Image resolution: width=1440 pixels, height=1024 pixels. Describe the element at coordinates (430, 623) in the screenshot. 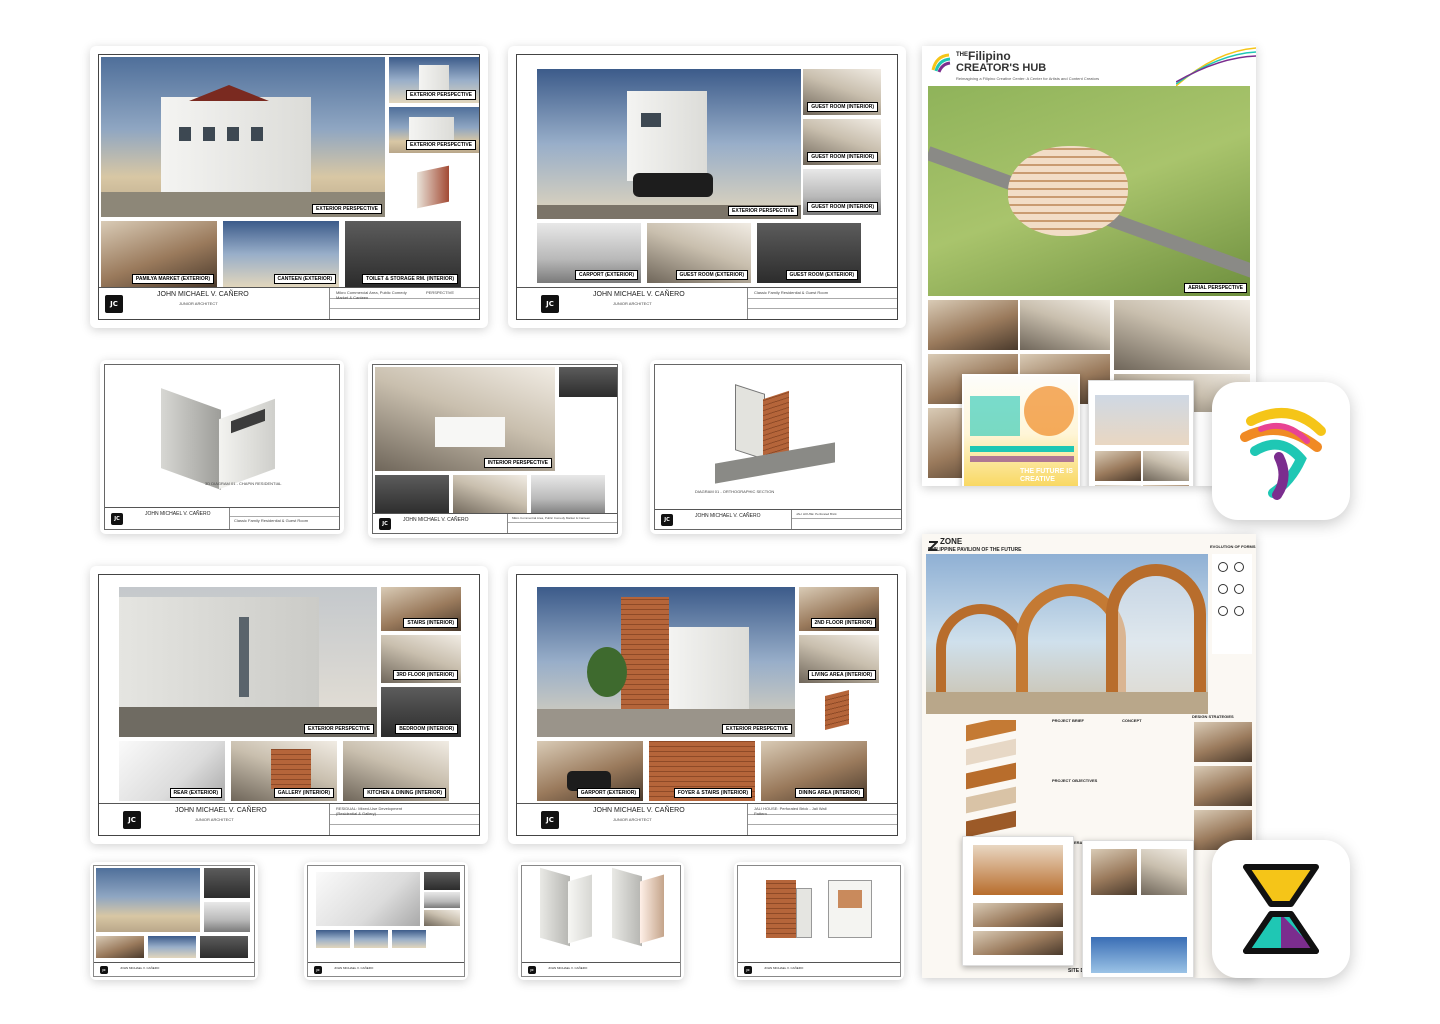

I see `render-label: STAIRS (INTERIOR)` at that location.